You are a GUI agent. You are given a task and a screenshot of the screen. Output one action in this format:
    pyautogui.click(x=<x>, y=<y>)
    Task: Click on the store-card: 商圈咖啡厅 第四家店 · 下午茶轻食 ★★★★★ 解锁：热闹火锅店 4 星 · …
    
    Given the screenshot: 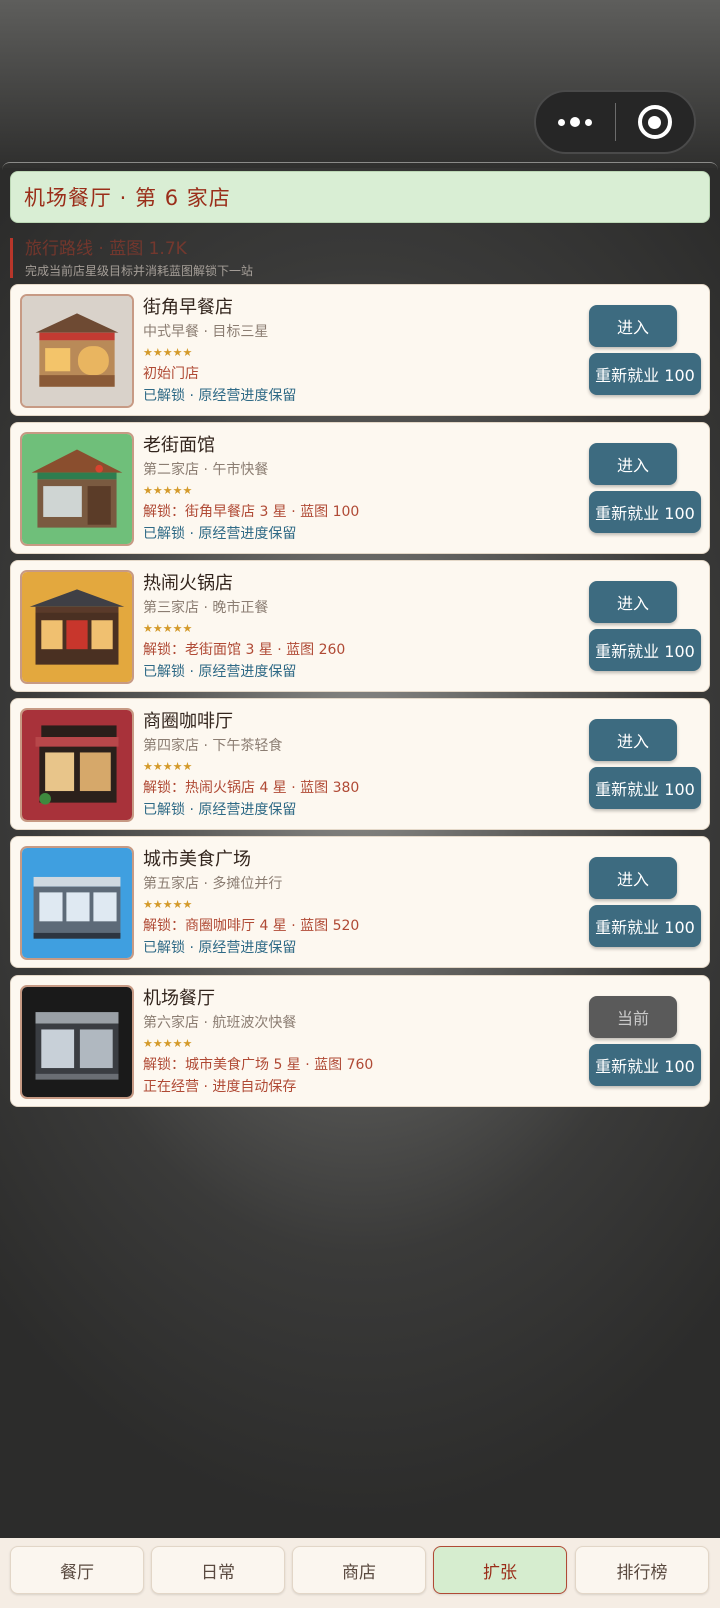 What is the action you would take?
    pyautogui.click(x=360, y=764)
    